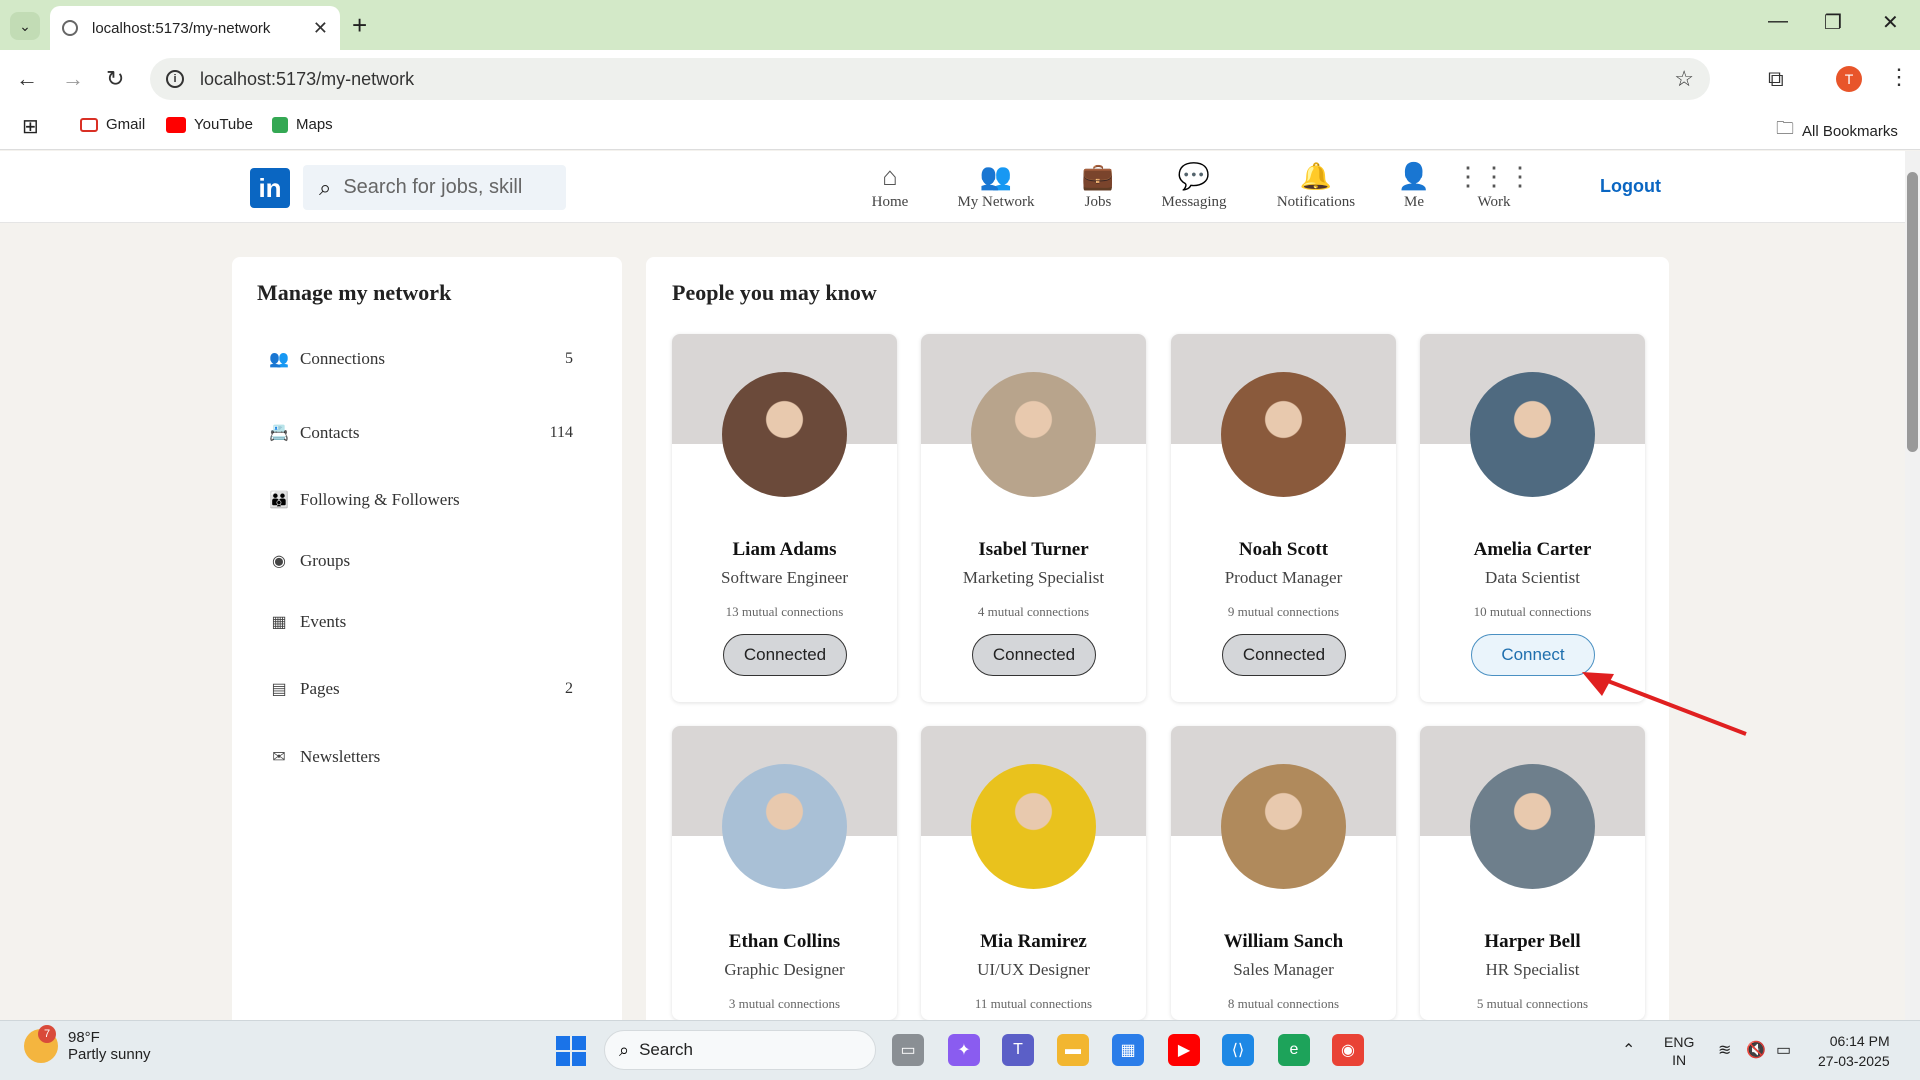 The height and width of the screenshot is (1080, 1920). Describe the element at coordinates (1849, 79) in the screenshot. I see `profile-avatar: T` at that location.